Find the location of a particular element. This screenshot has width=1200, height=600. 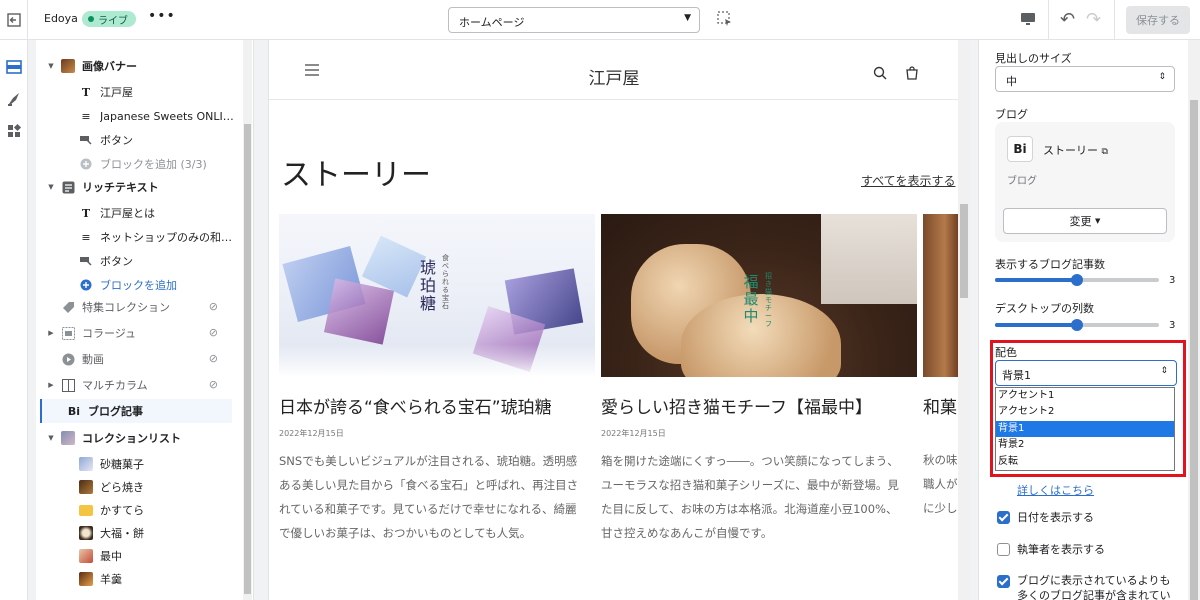

excerpt-line: で優しいお菓子は、おつかいものとしても人気。 is located at coordinates (405, 533).